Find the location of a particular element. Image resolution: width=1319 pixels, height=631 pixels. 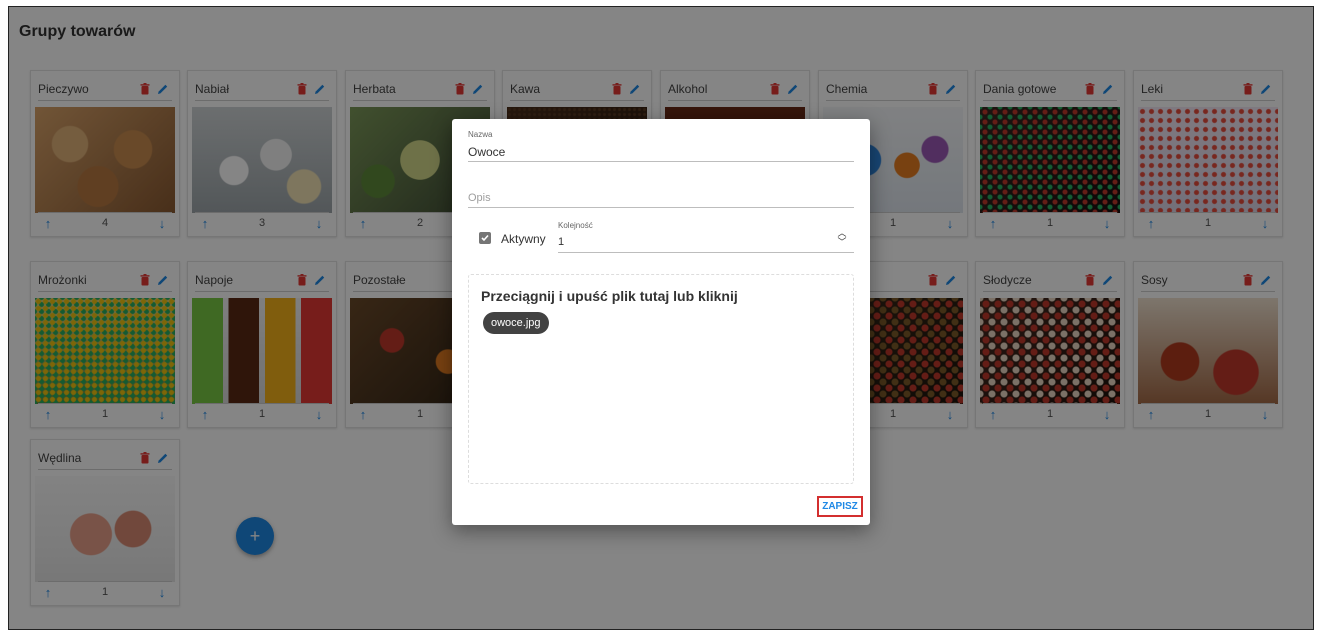

check-icon is located at coordinates (485, 238).